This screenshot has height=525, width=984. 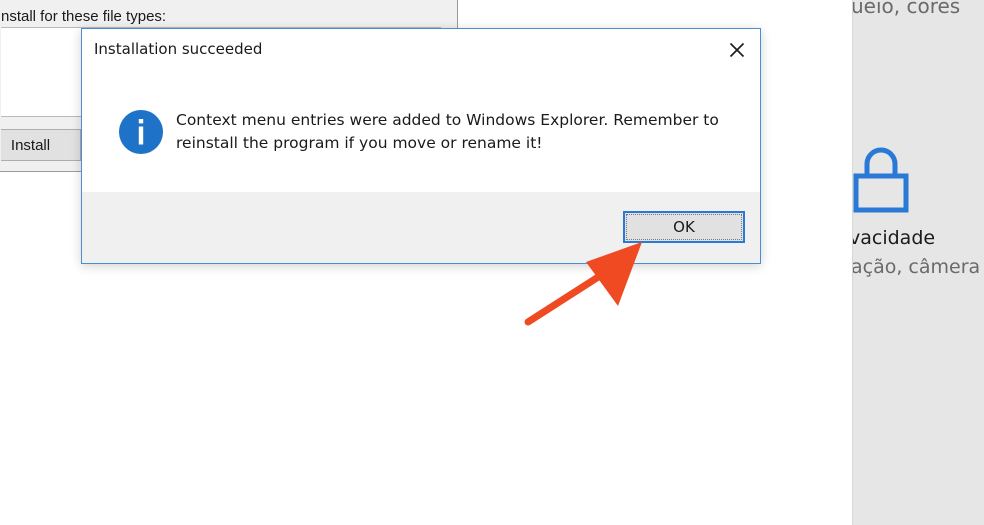 What do you see at coordinates (916, 267) in the screenshot?
I see `settings-item-privacy-subtext: ação, câmera` at bounding box center [916, 267].